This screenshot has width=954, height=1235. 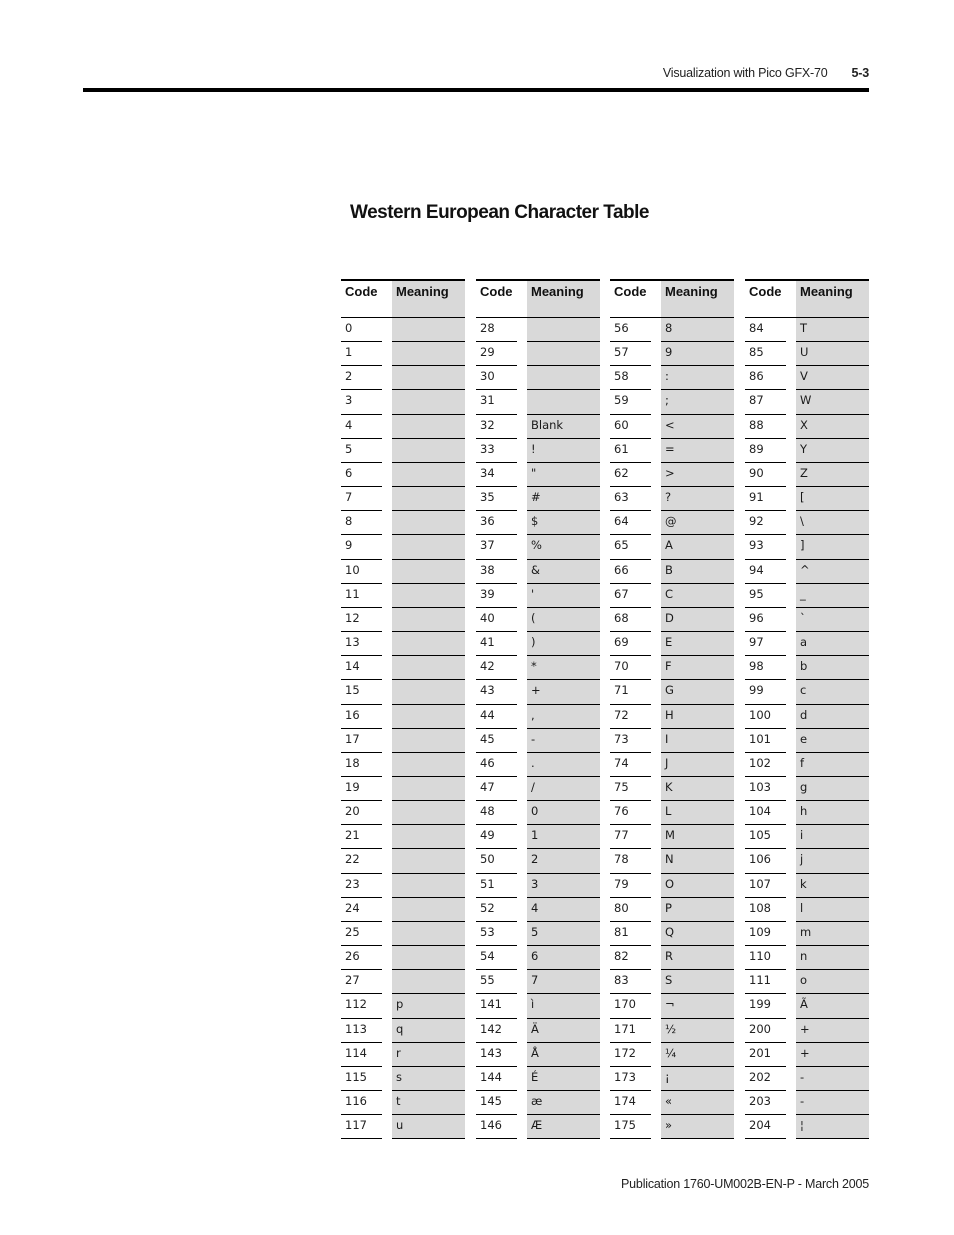 I want to click on running-head: Visualization with Pico GFX-70 5-3, so click(x=766, y=73).